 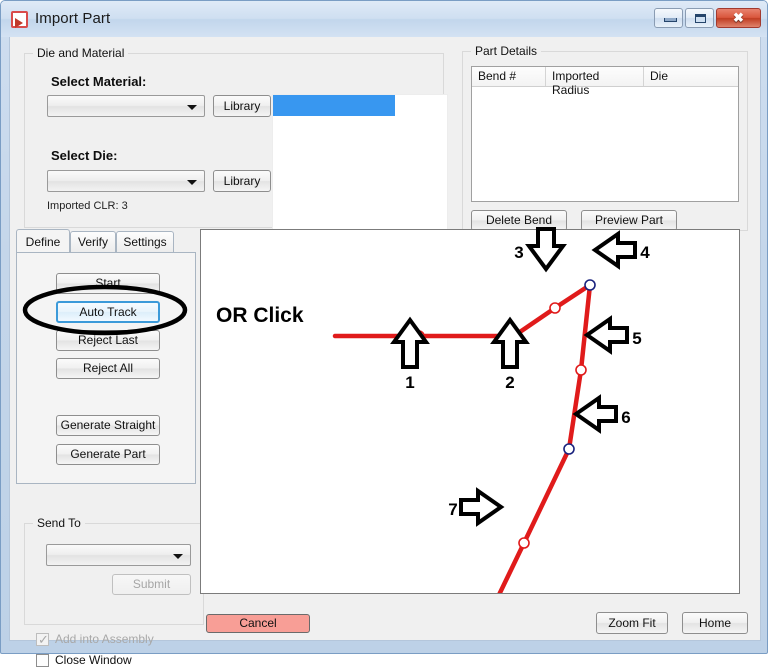 What do you see at coordinates (73, 18) in the screenshot?
I see `window-title: Import Part` at bounding box center [73, 18].